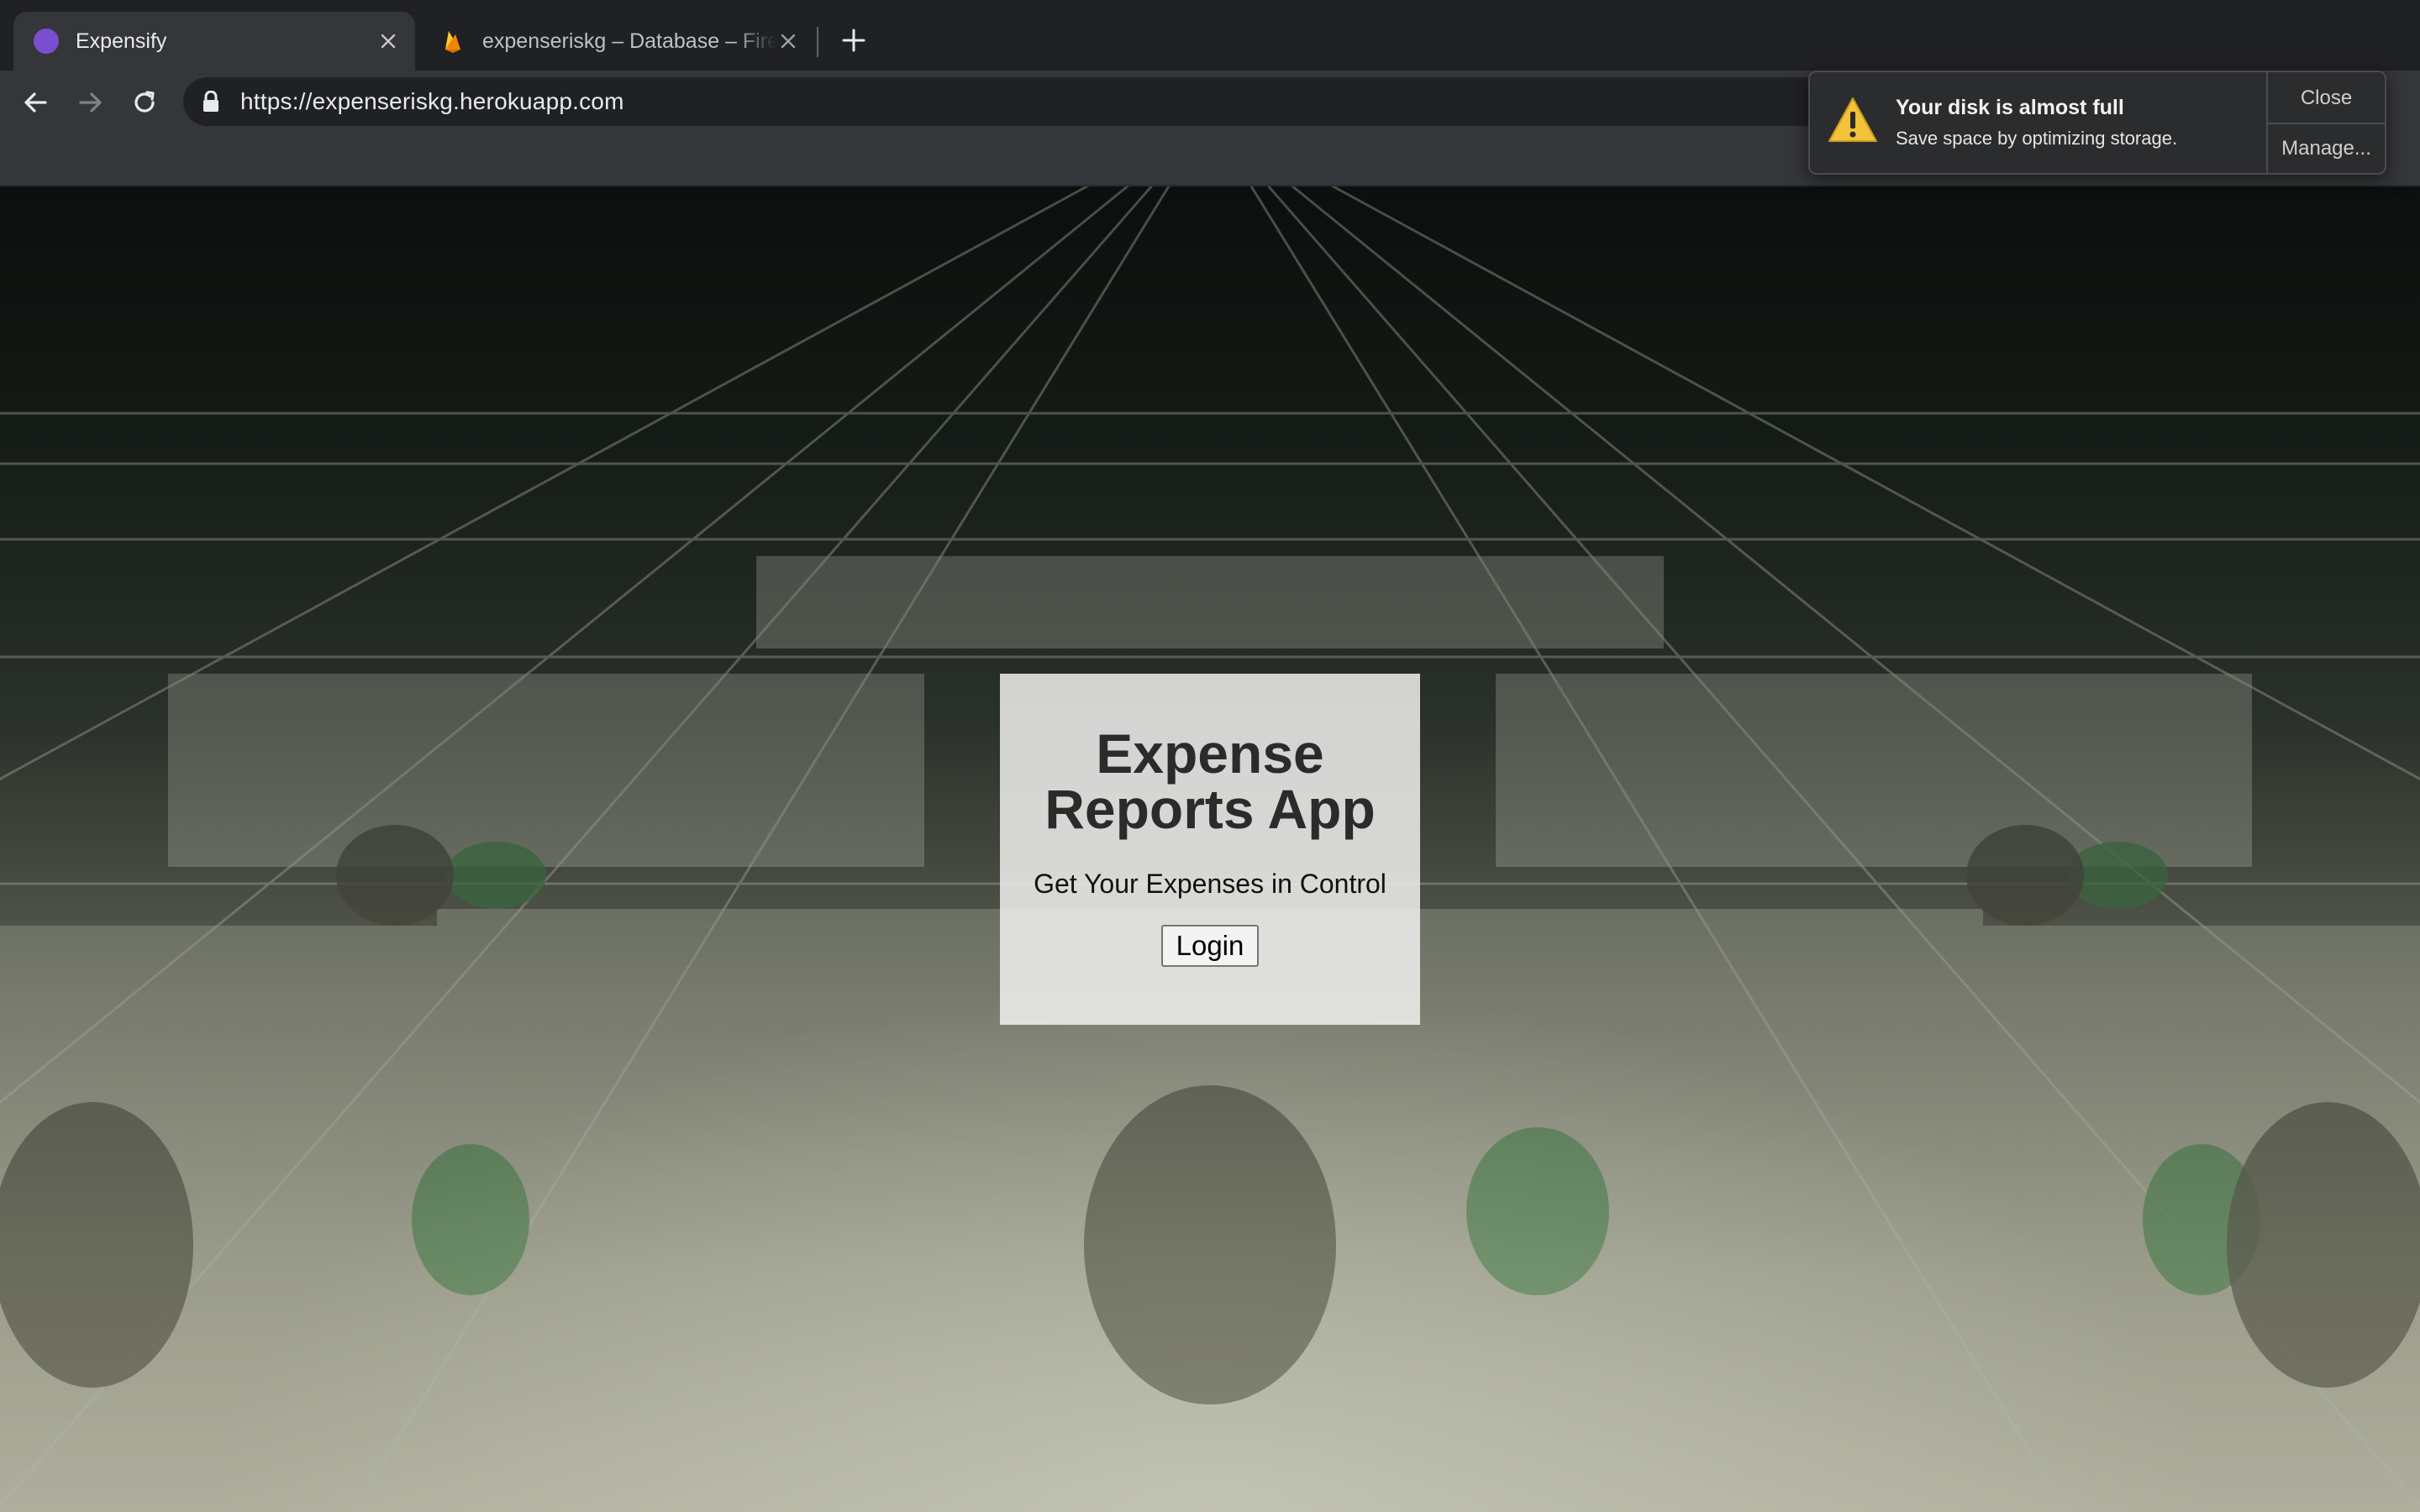  Describe the element at coordinates (1853, 119) in the screenshot. I see `warning-triangle-icon` at that location.